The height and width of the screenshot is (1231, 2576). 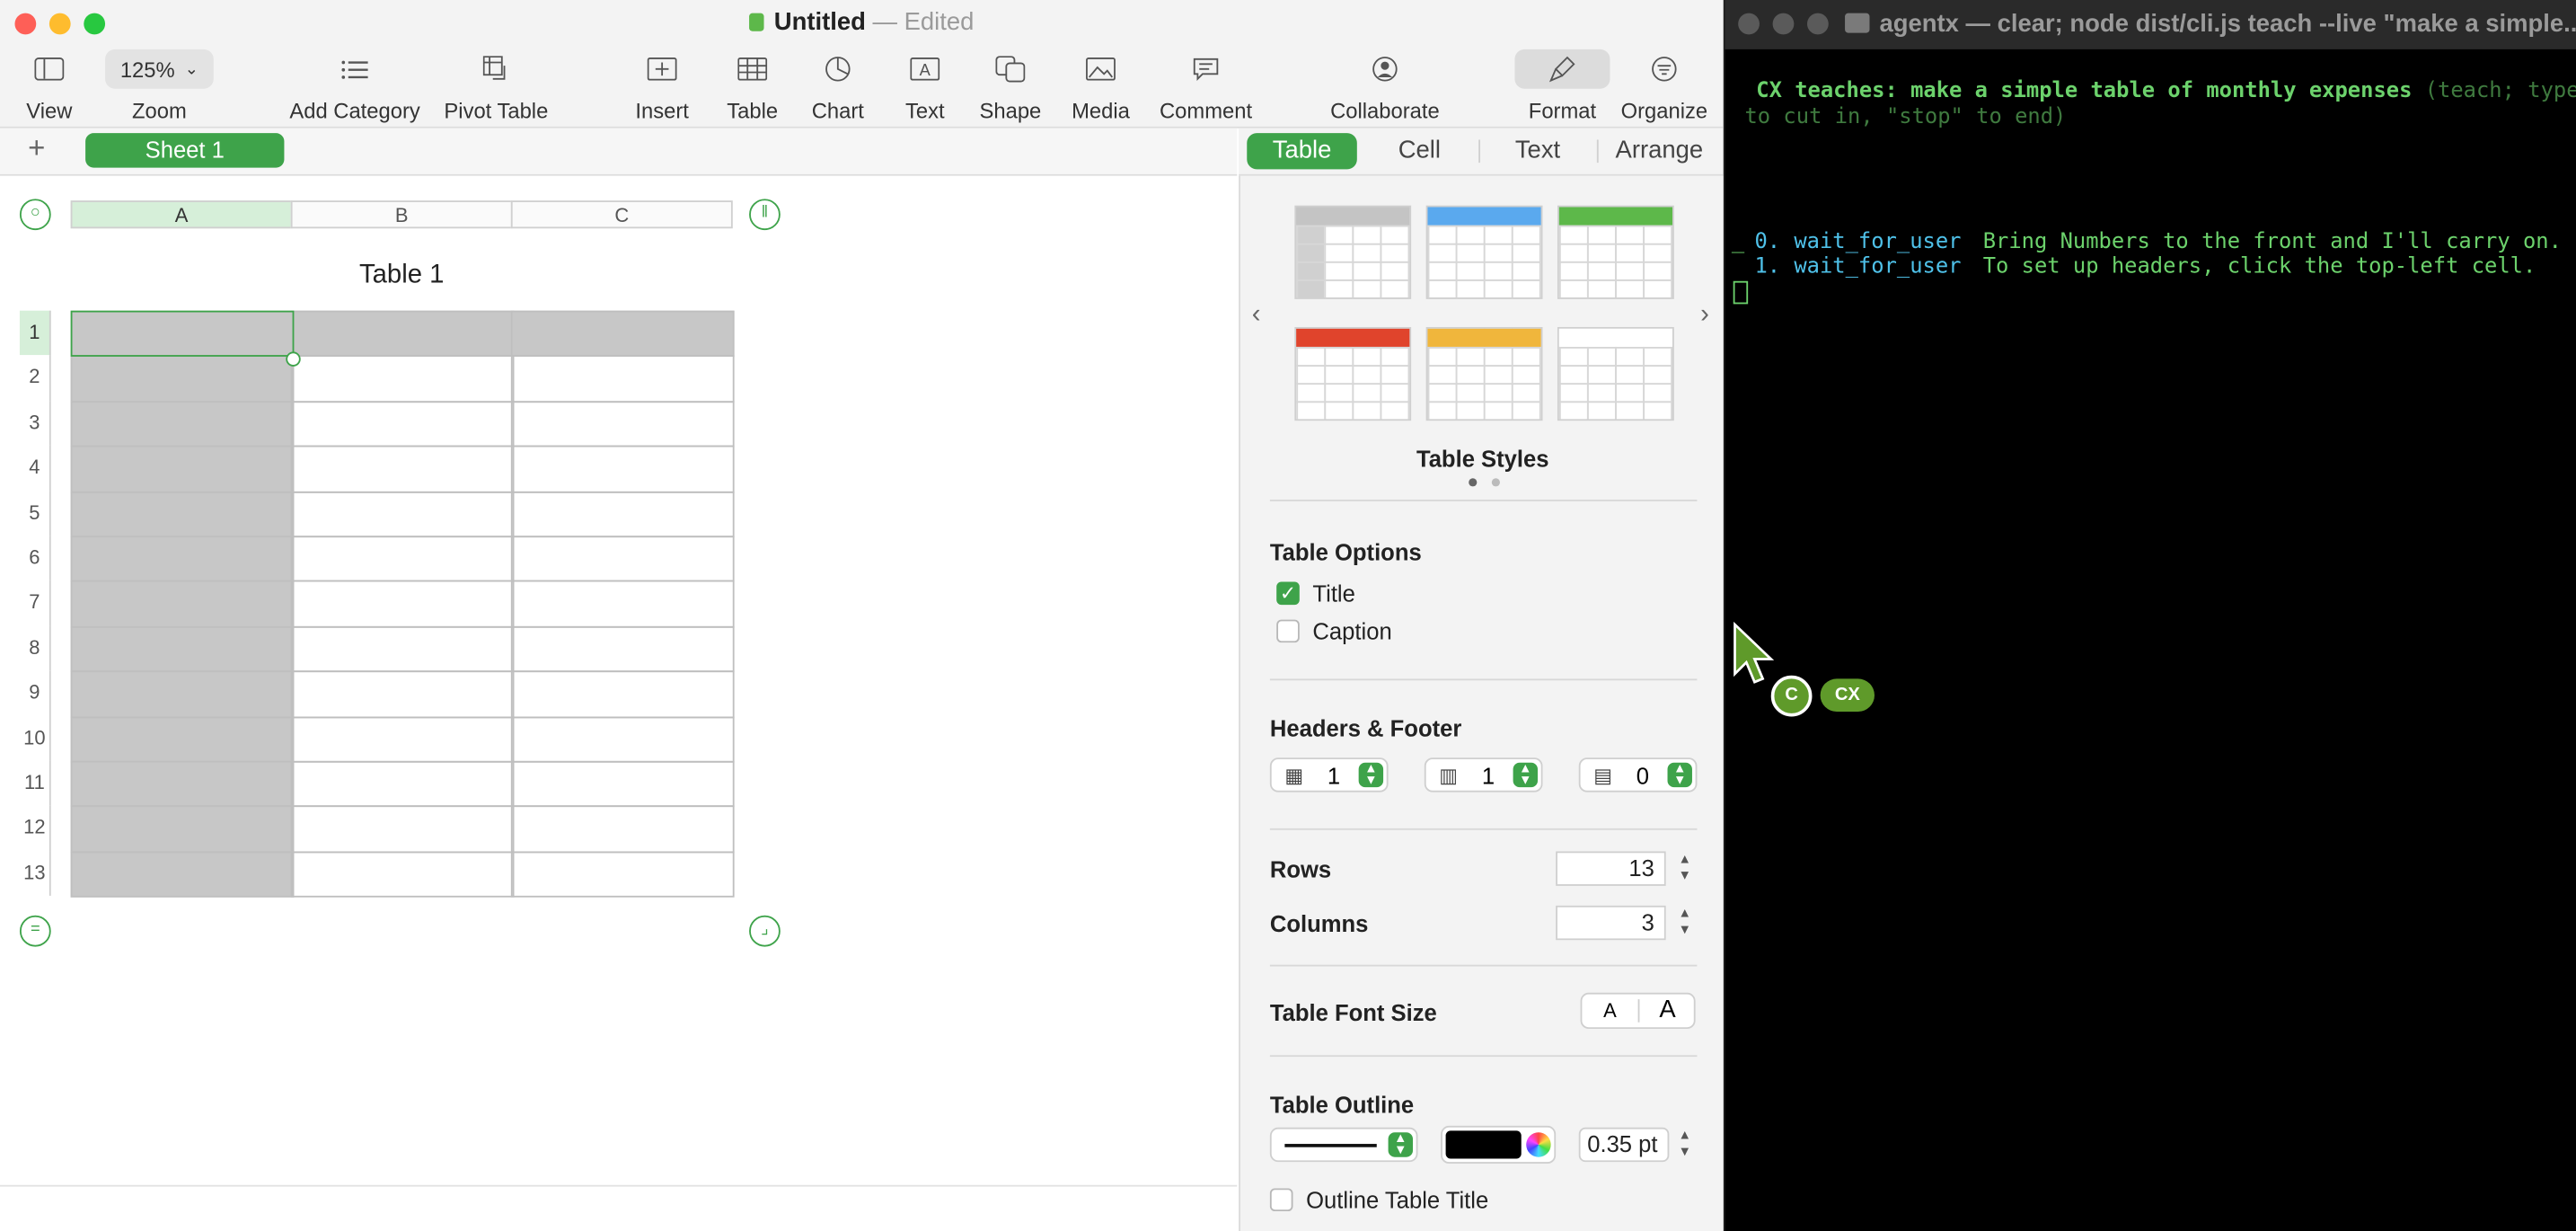 I want to click on outline-style-select: ▲ ▼, so click(x=1343, y=1145).